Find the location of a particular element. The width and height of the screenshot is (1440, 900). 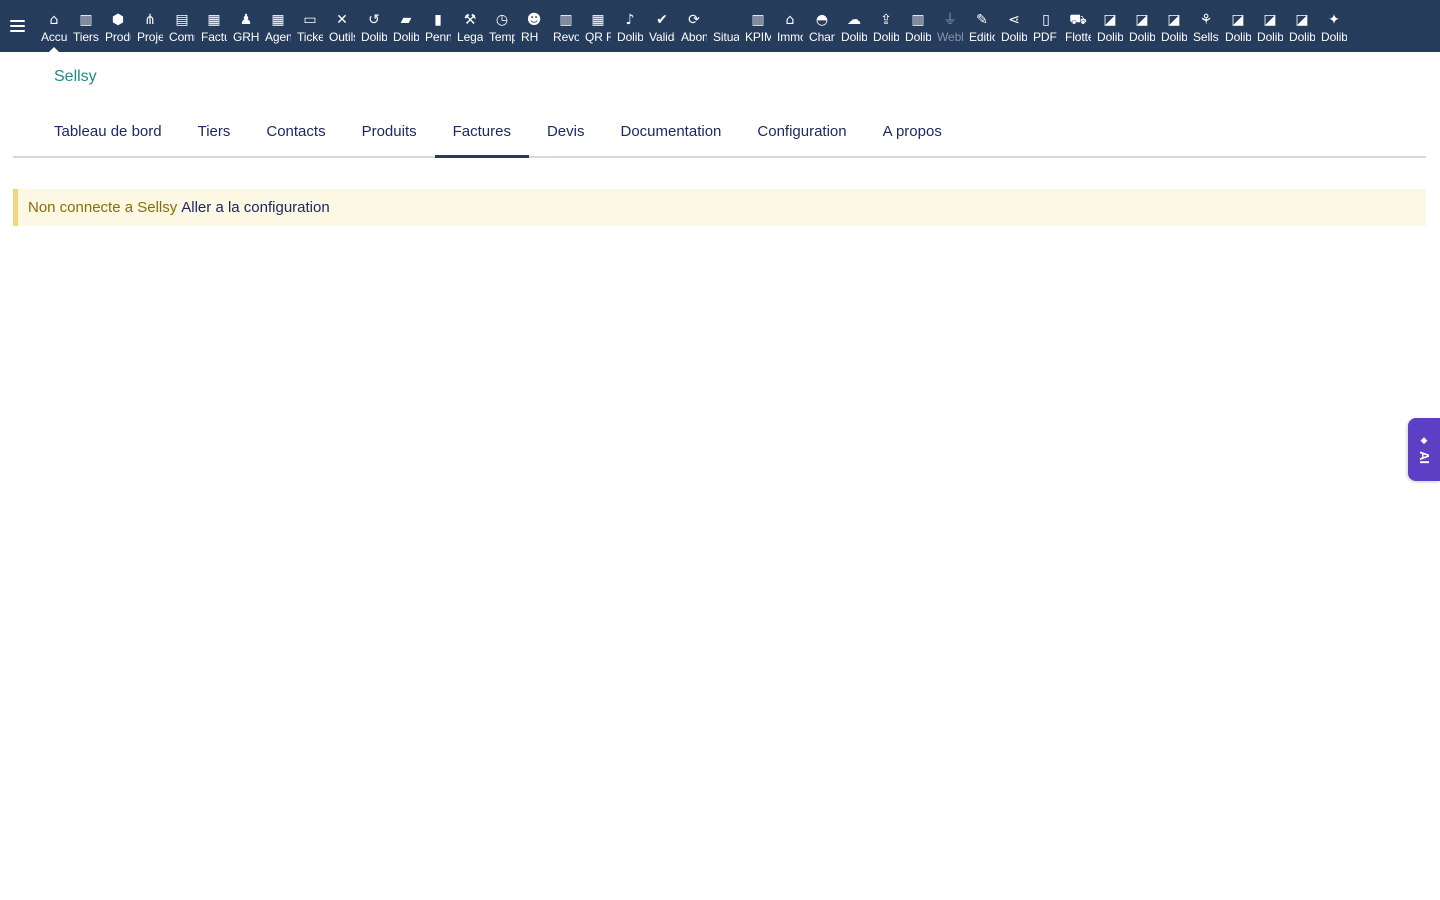

helmet-icon: ◓ is located at coordinates (822, 20).